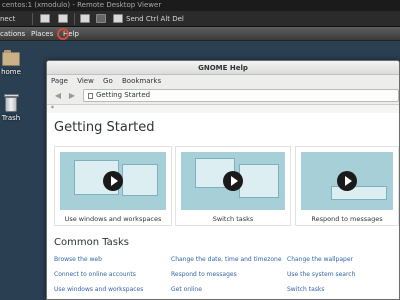  What do you see at coordinates (72, 96) in the screenshot?
I see `forward-arrow-icon: ▶` at bounding box center [72, 96].